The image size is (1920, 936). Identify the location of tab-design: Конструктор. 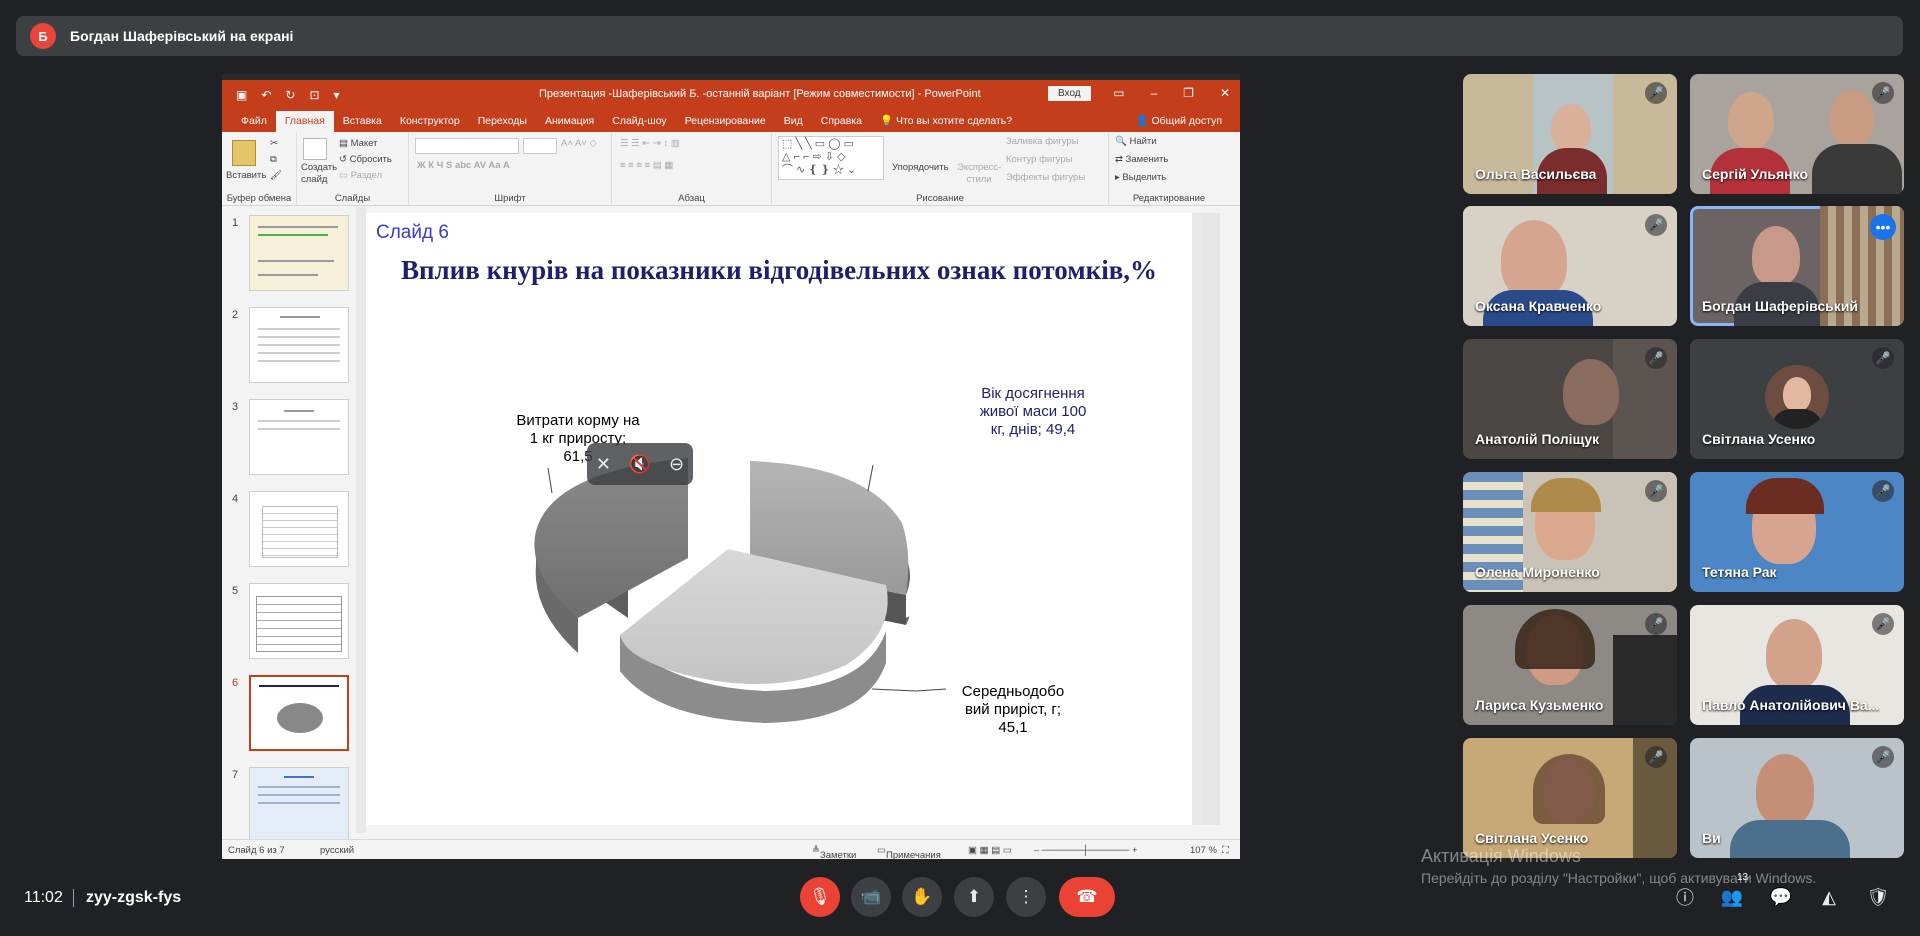
(430, 123).